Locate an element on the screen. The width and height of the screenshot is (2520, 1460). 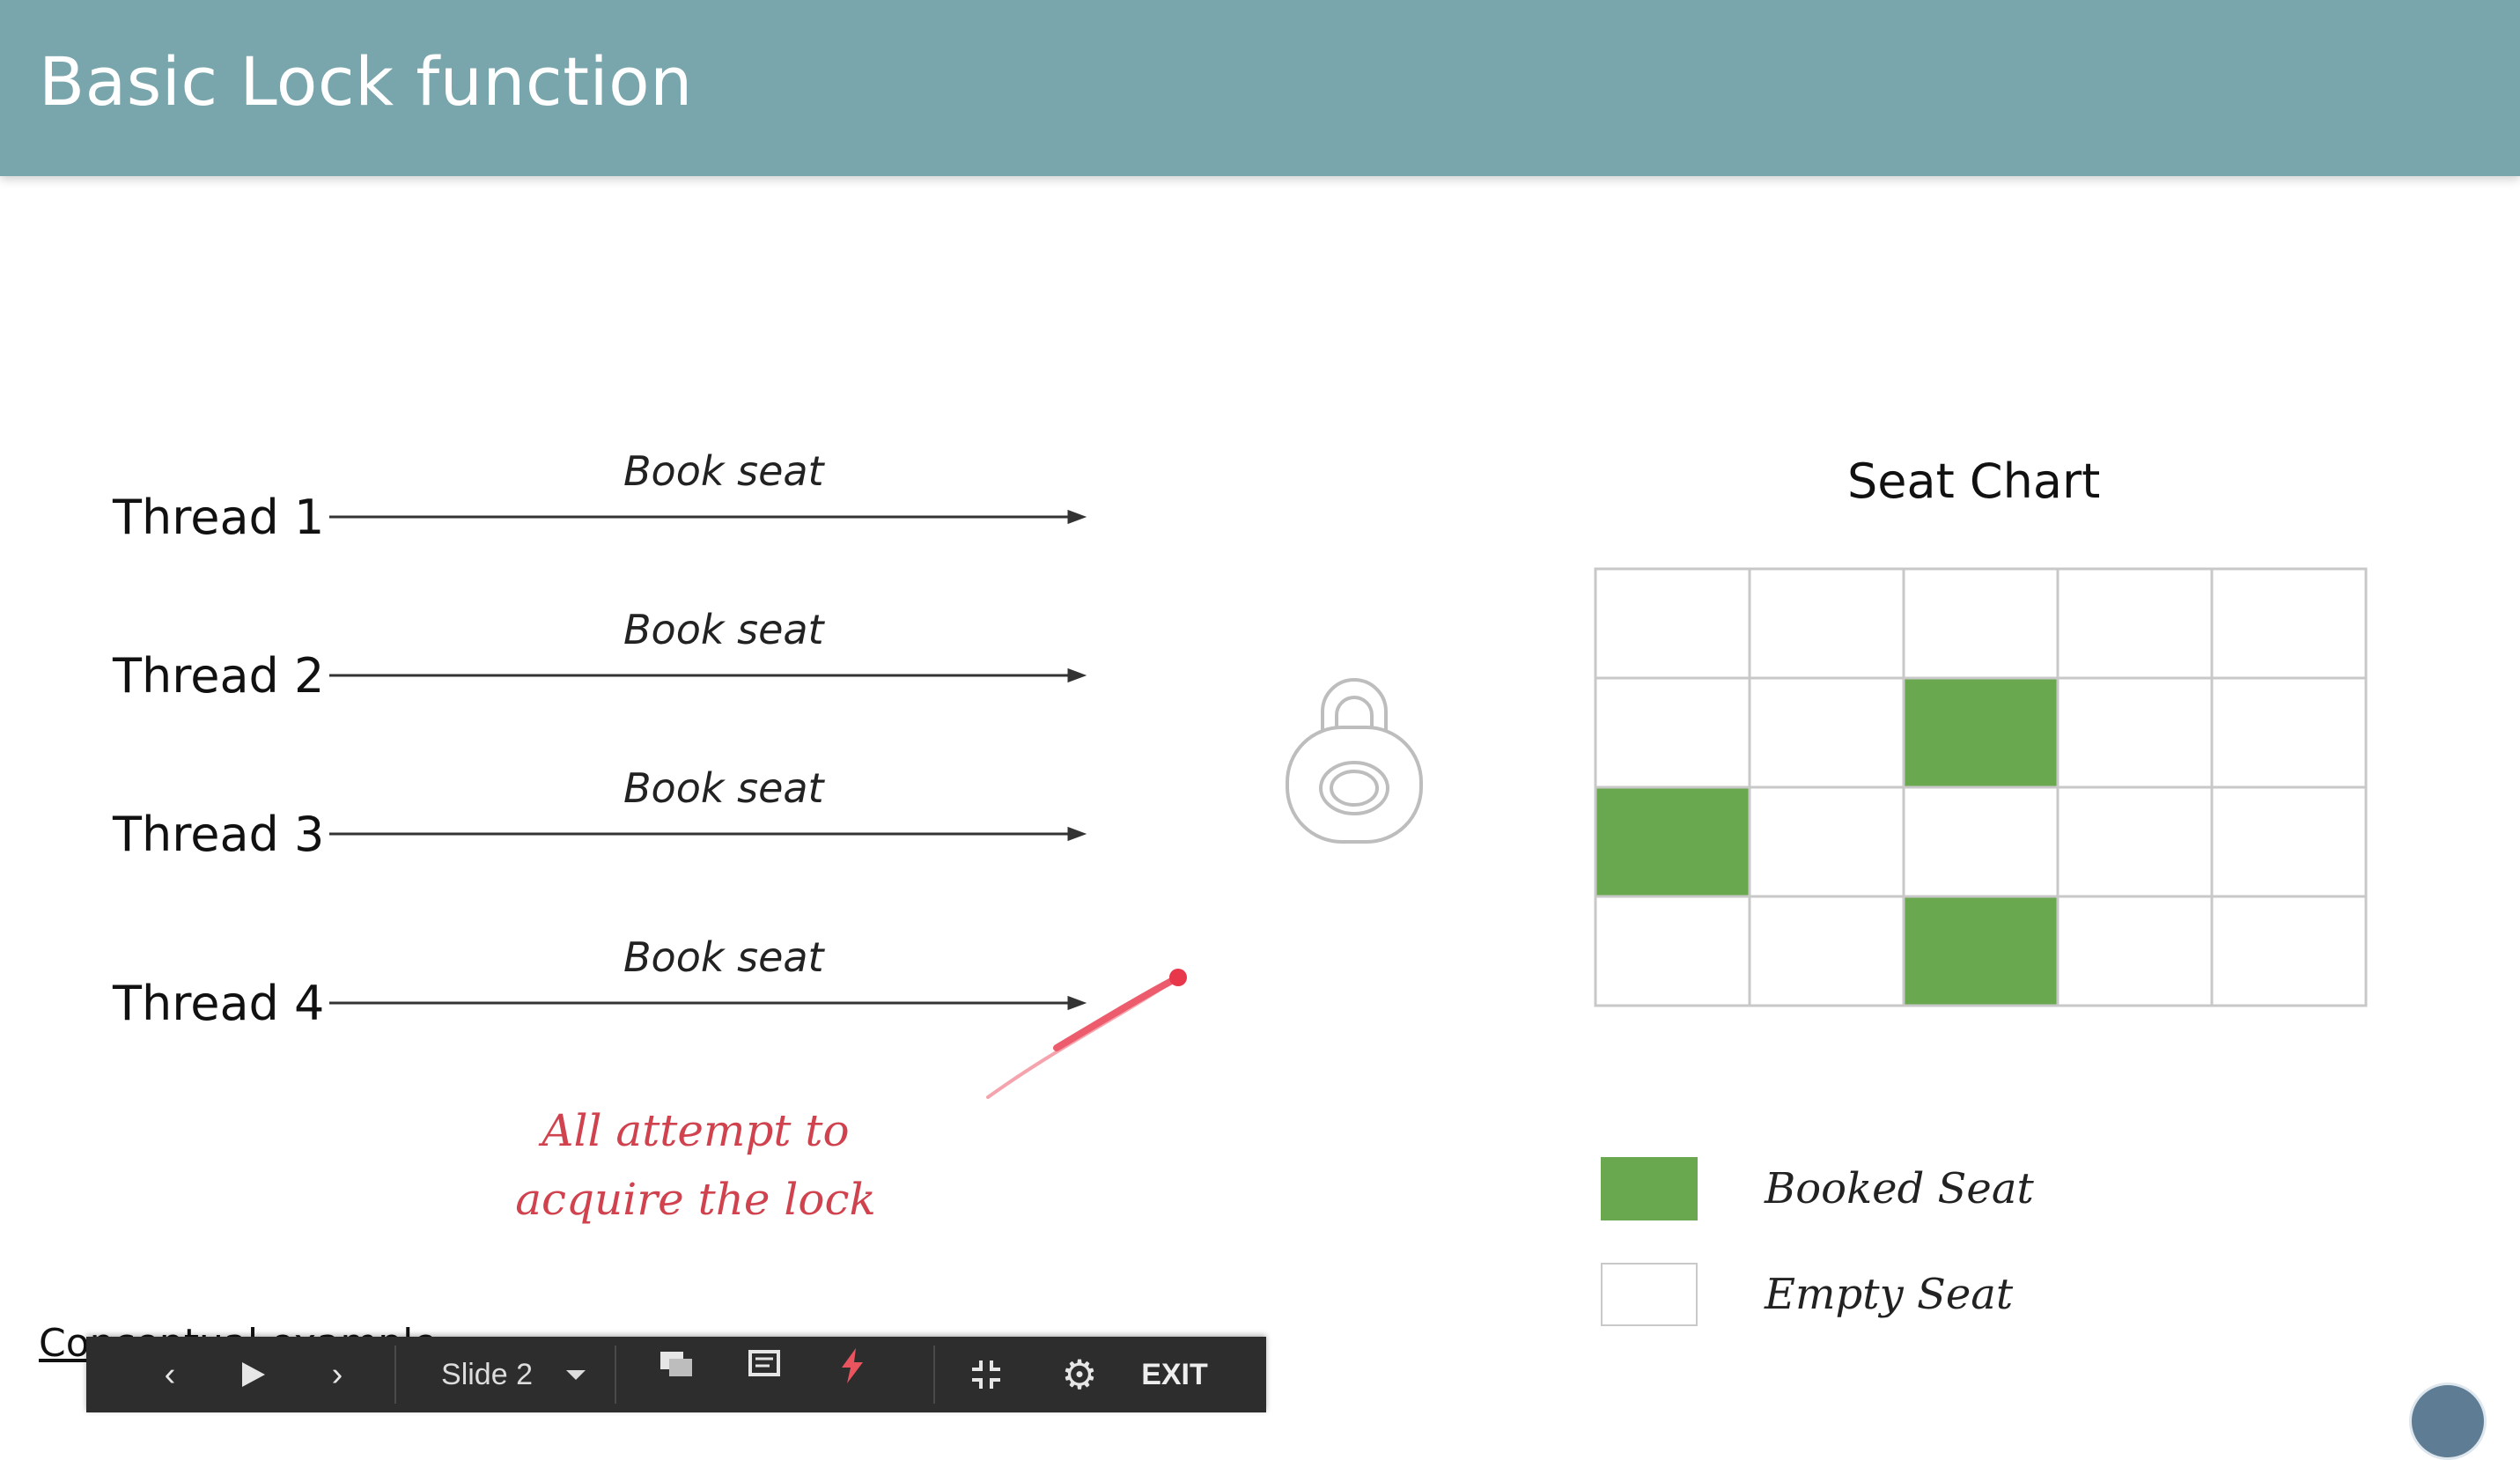
notes-icon is located at coordinates (764, 1363).